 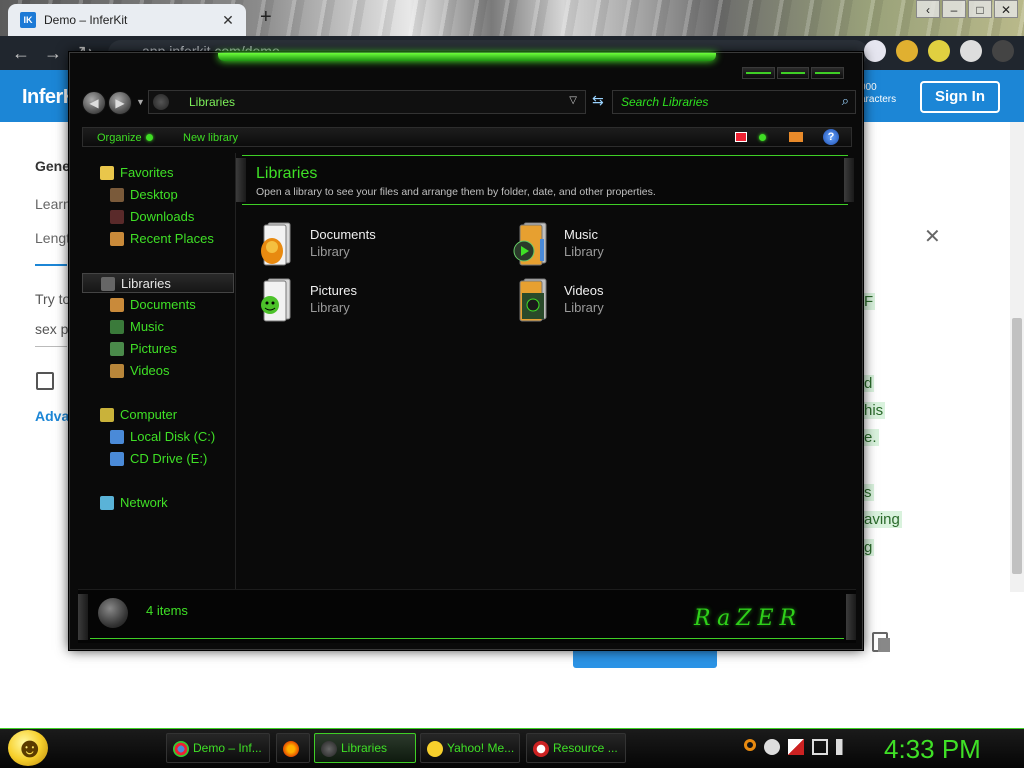 I want to click on generated-text-highlight: aving, so click(x=882, y=519).